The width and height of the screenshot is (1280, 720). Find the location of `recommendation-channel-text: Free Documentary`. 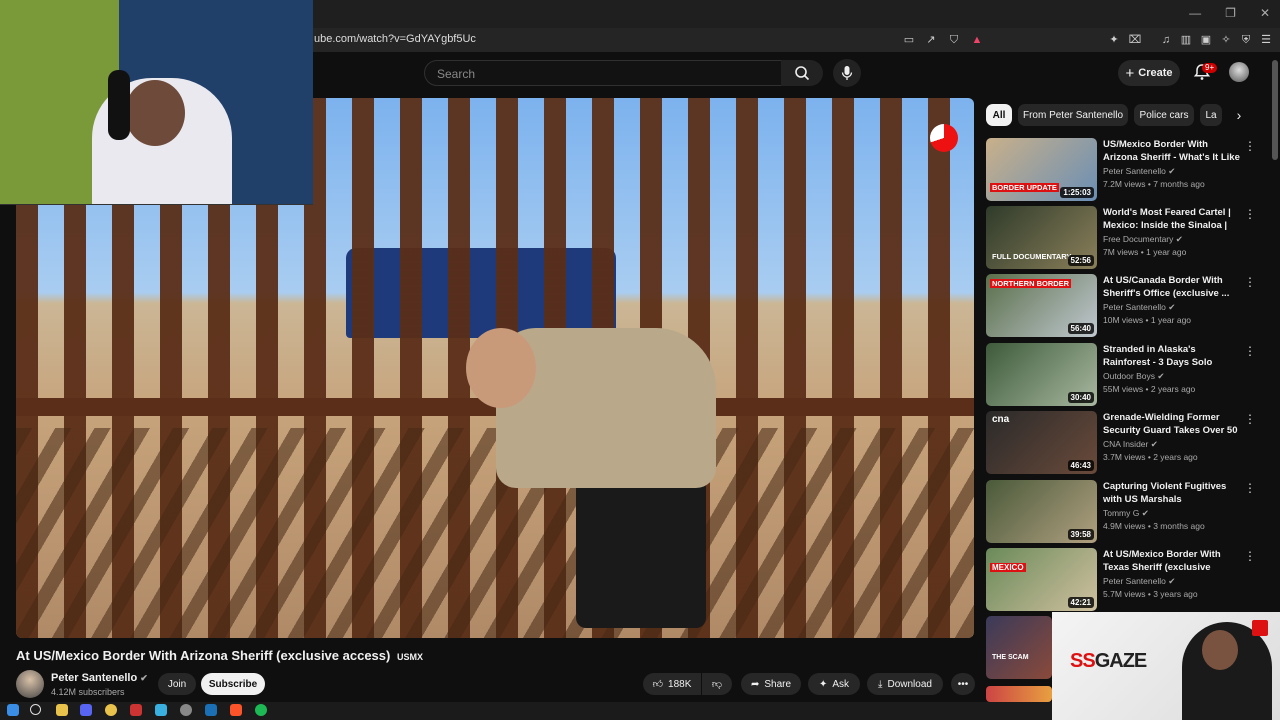

recommendation-channel-text: Free Documentary is located at coordinates (1138, 239).